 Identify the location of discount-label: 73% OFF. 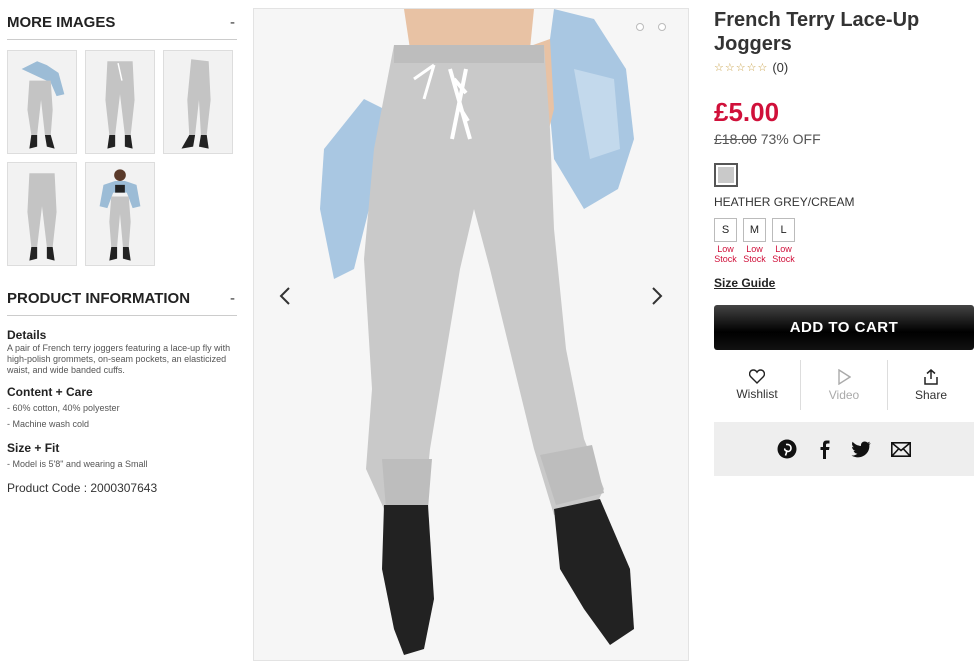
(790, 139).